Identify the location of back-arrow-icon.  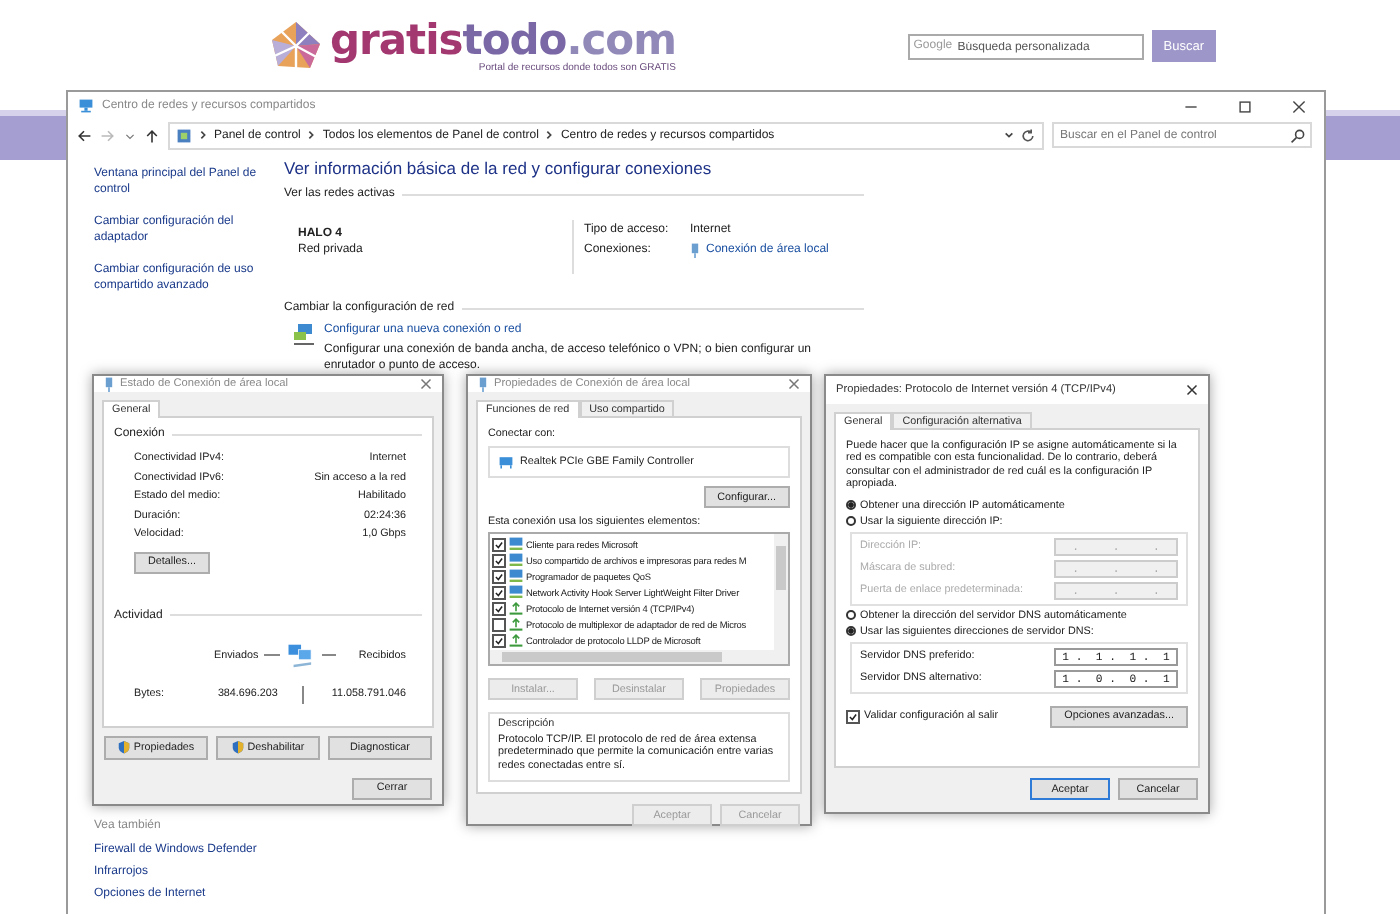
(84, 135).